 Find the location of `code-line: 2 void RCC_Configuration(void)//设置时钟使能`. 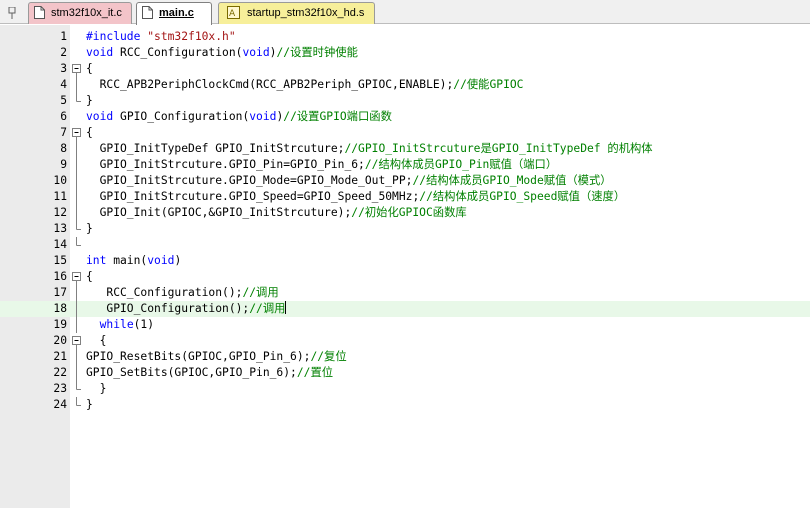

code-line: 2 void RCC_Configuration(void)//设置时钟使能 is located at coordinates (405, 53).